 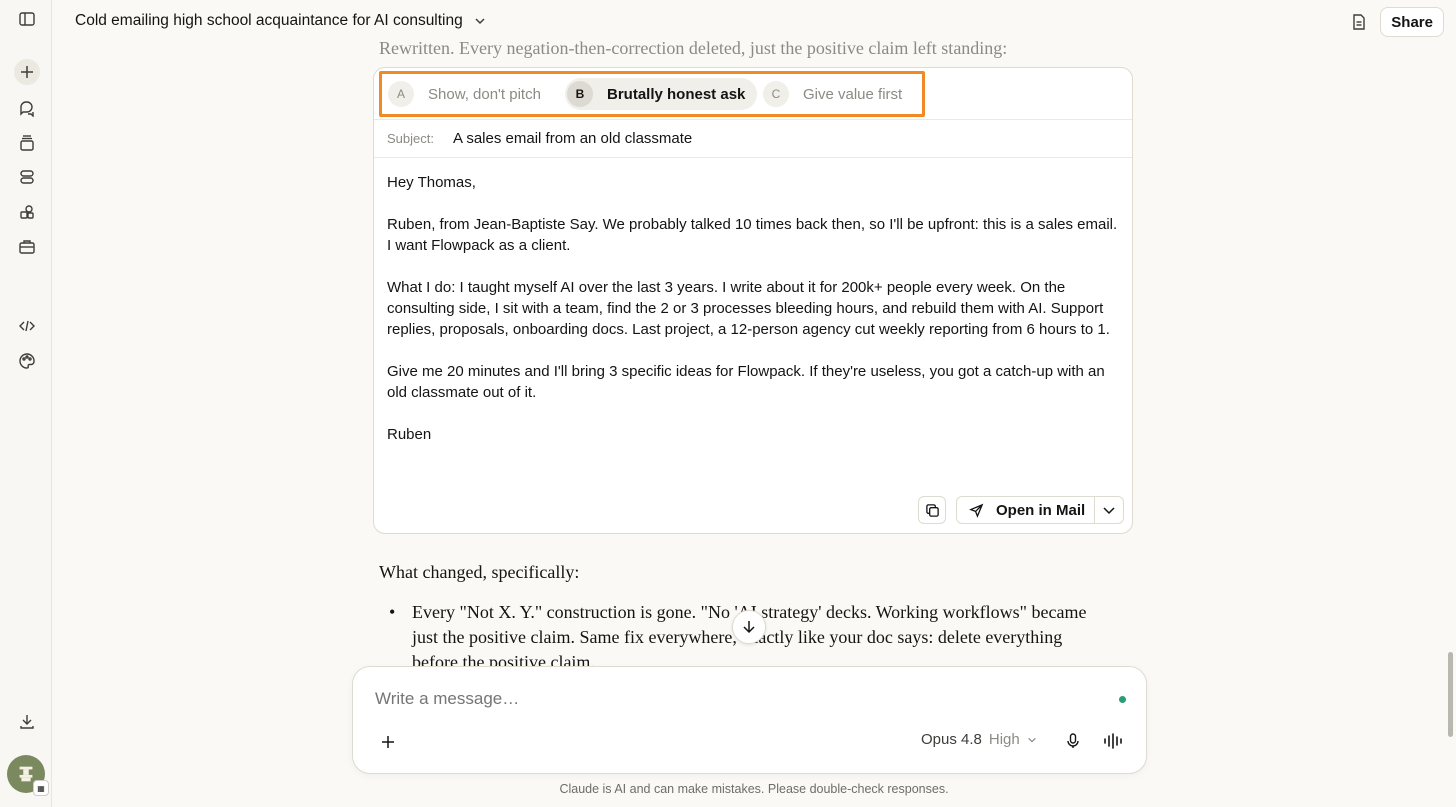 I want to click on email-signature: Ruben, so click(x=409, y=434).